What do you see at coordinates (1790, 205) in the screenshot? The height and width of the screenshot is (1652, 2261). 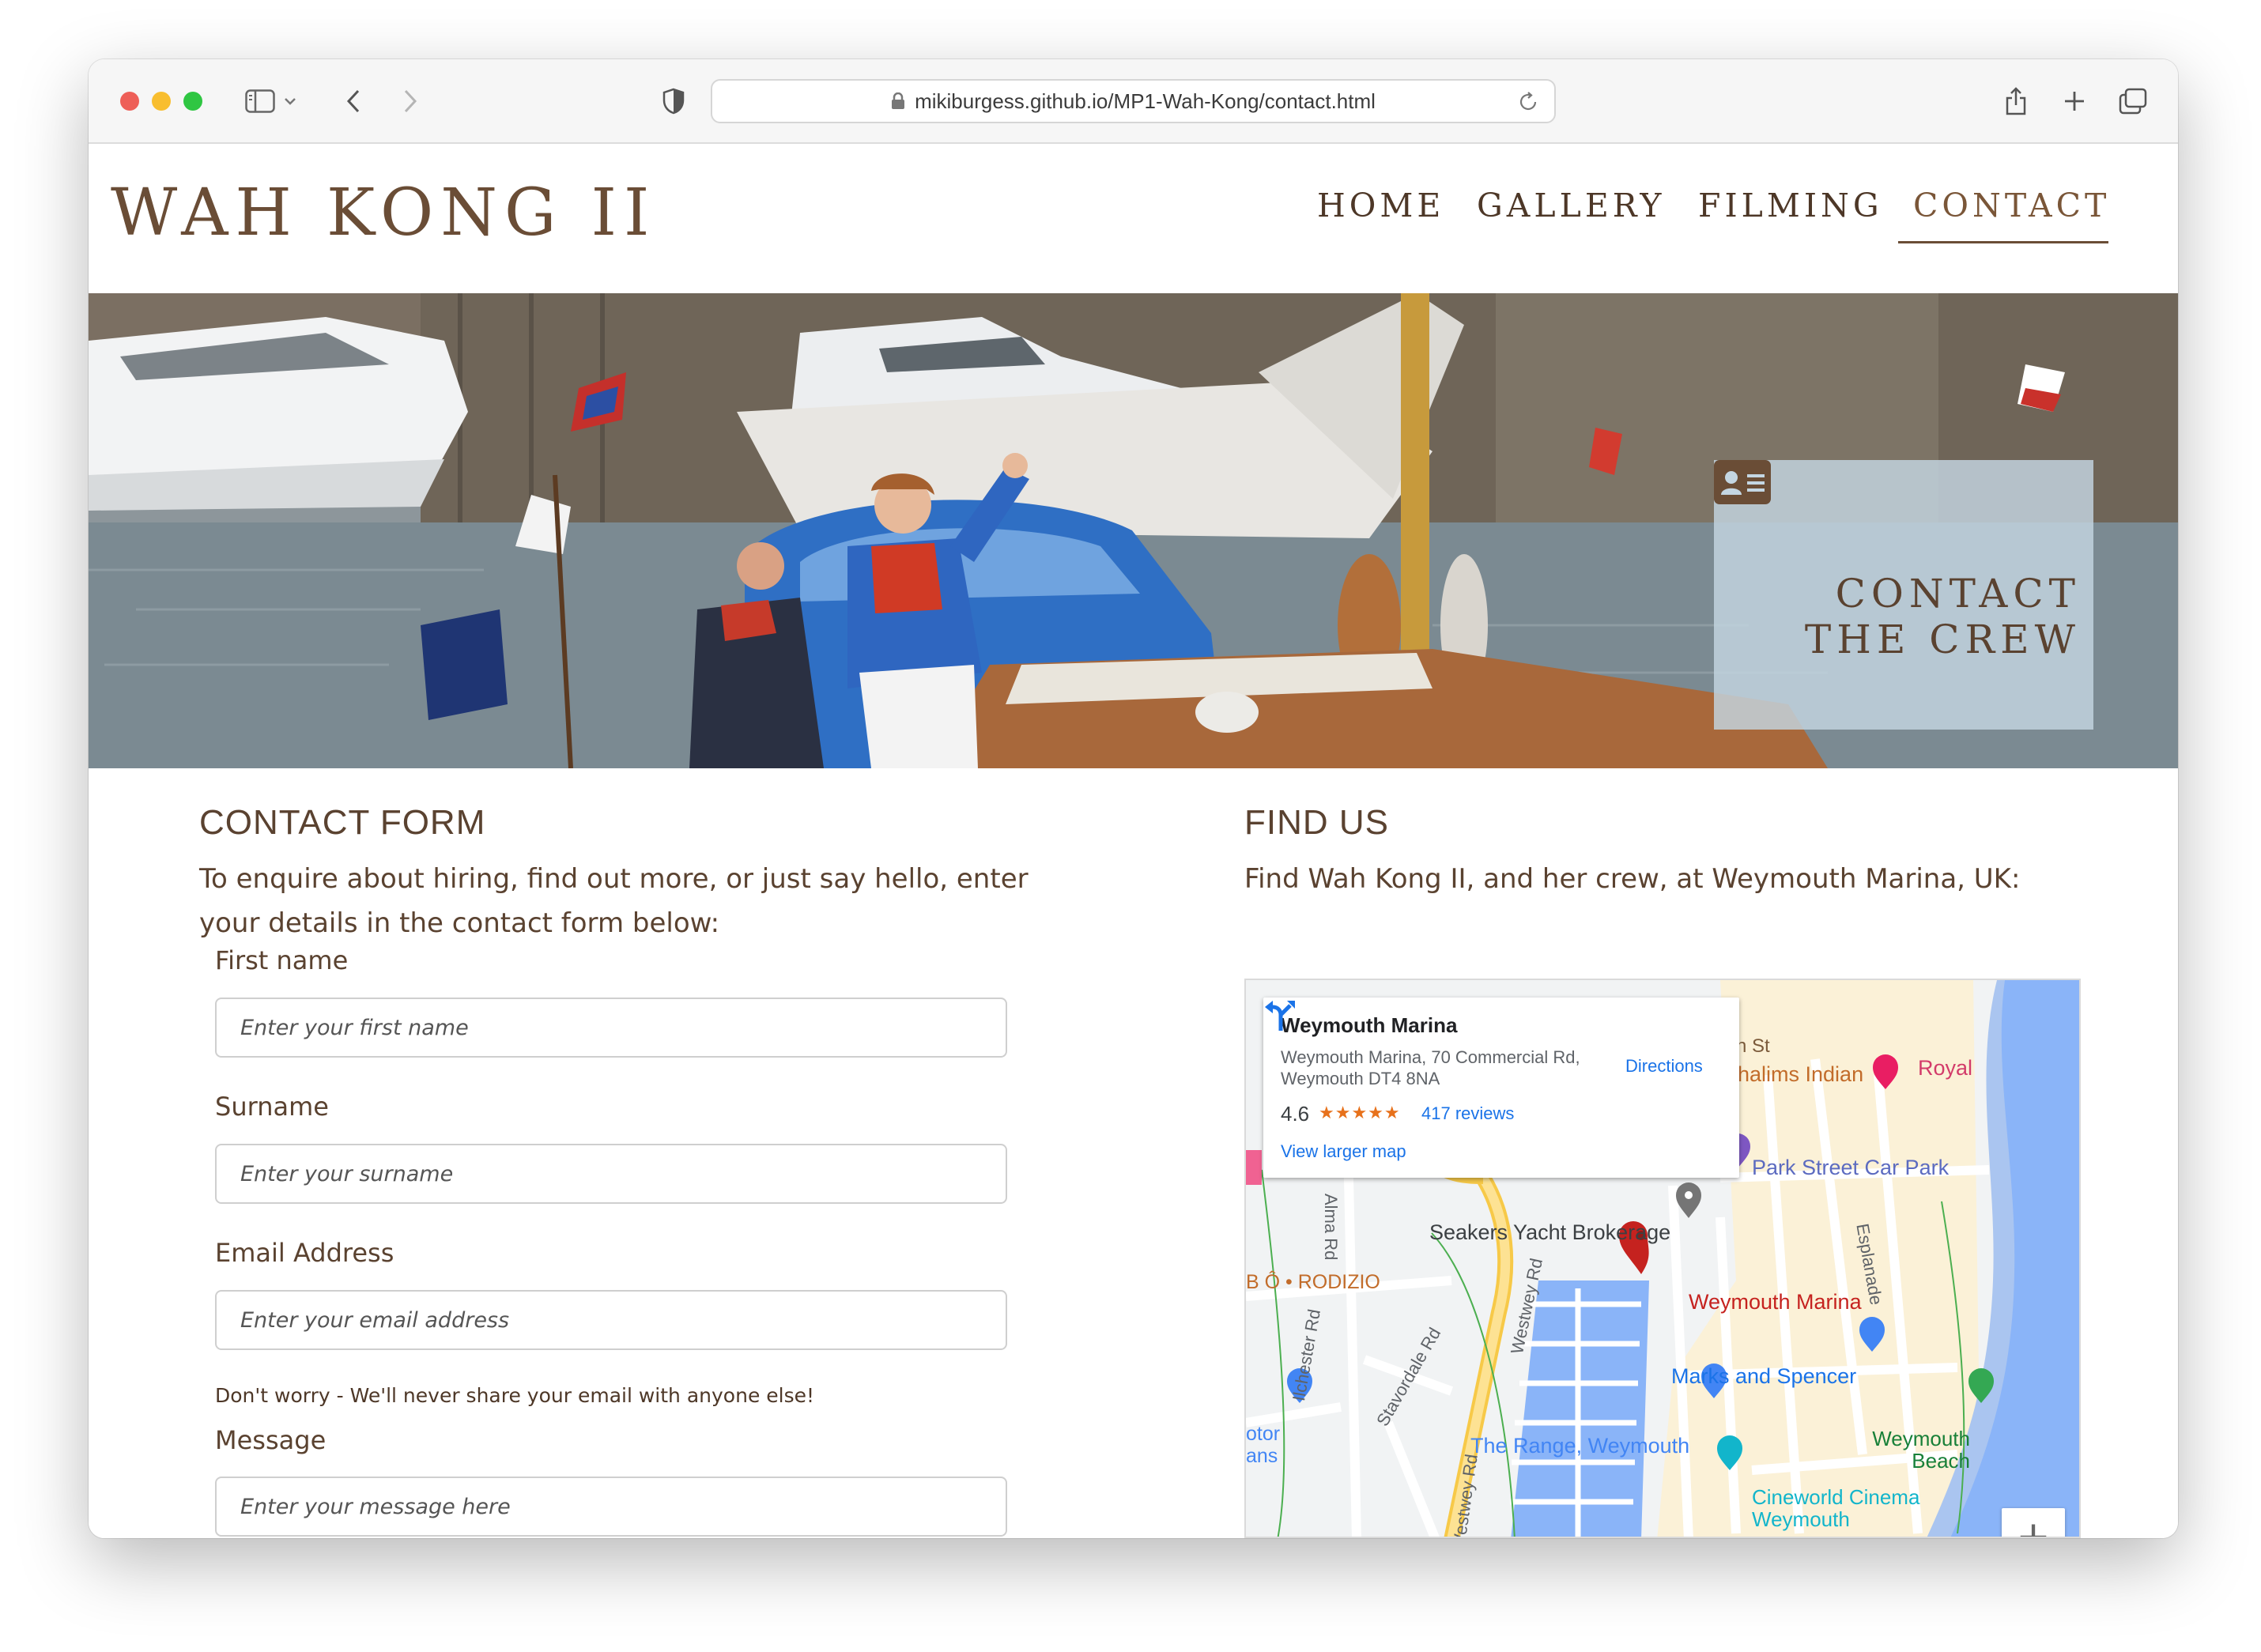 I see `nav-filming: FILMING` at bounding box center [1790, 205].